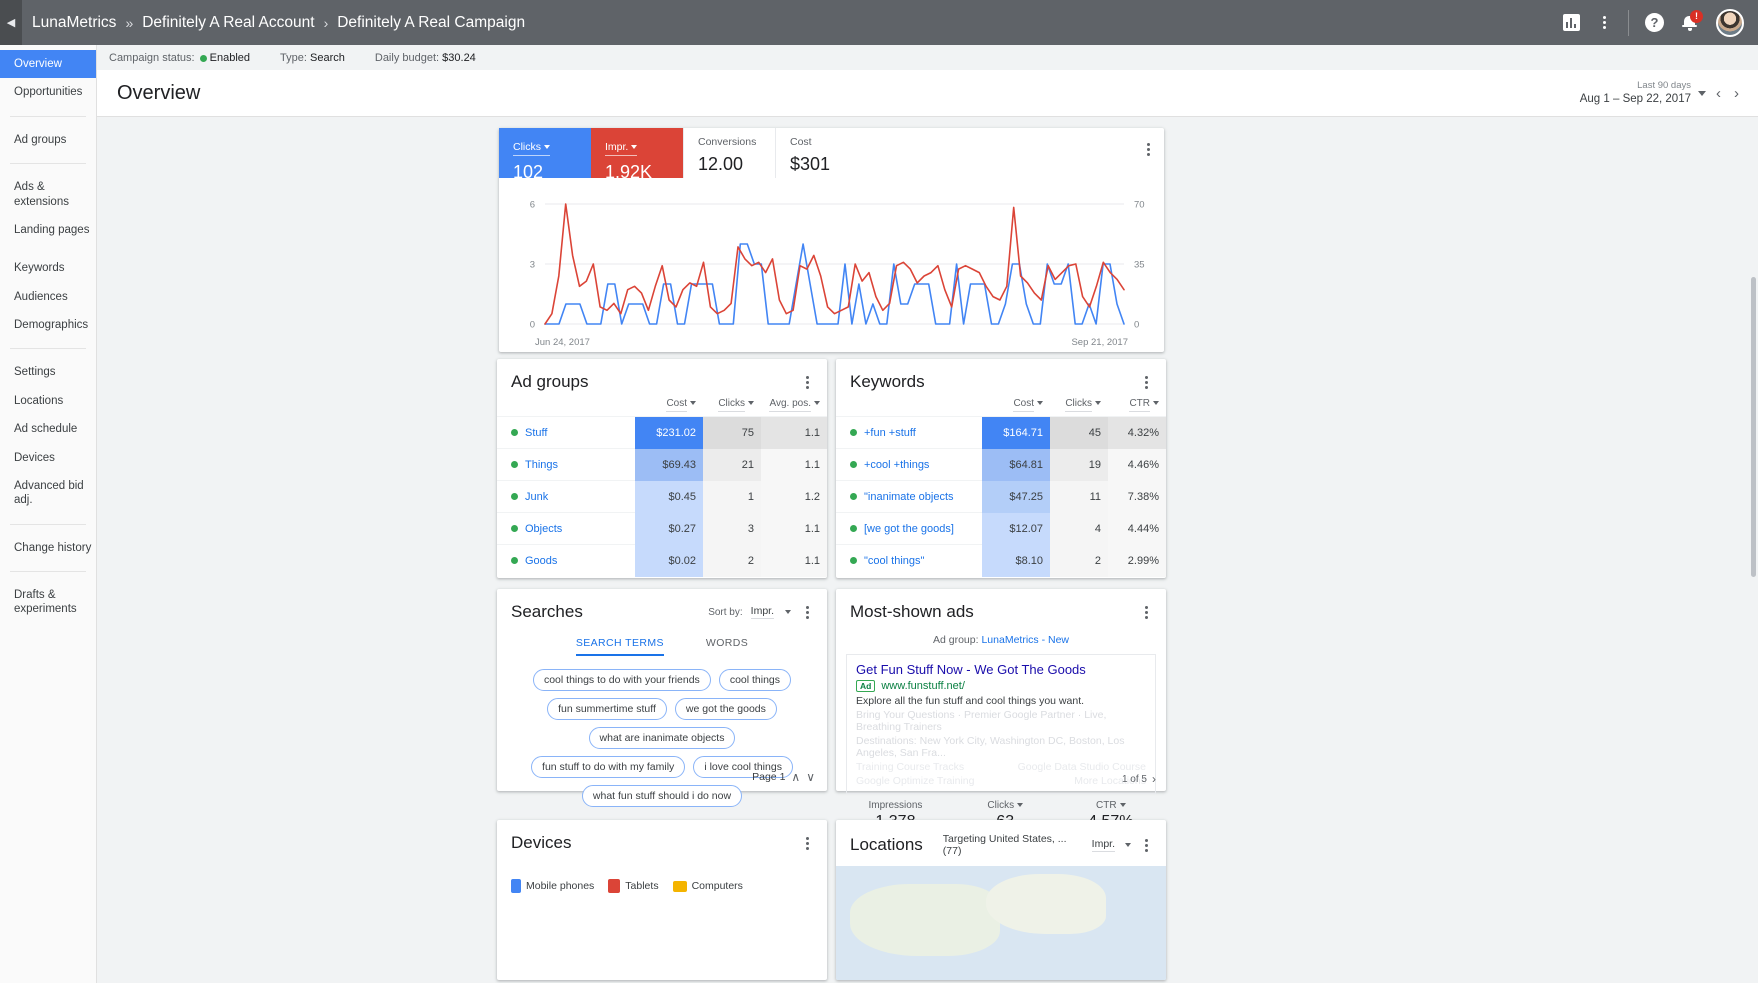 This screenshot has height=983, width=1758. What do you see at coordinates (909, 465) in the screenshot?
I see `row-name-link: +cool +things` at bounding box center [909, 465].